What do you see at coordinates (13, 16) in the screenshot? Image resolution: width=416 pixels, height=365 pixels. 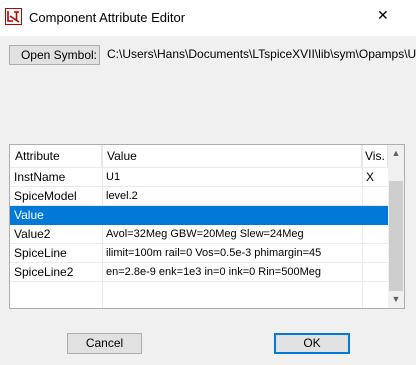 I see `ltspice-icon` at bounding box center [13, 16].